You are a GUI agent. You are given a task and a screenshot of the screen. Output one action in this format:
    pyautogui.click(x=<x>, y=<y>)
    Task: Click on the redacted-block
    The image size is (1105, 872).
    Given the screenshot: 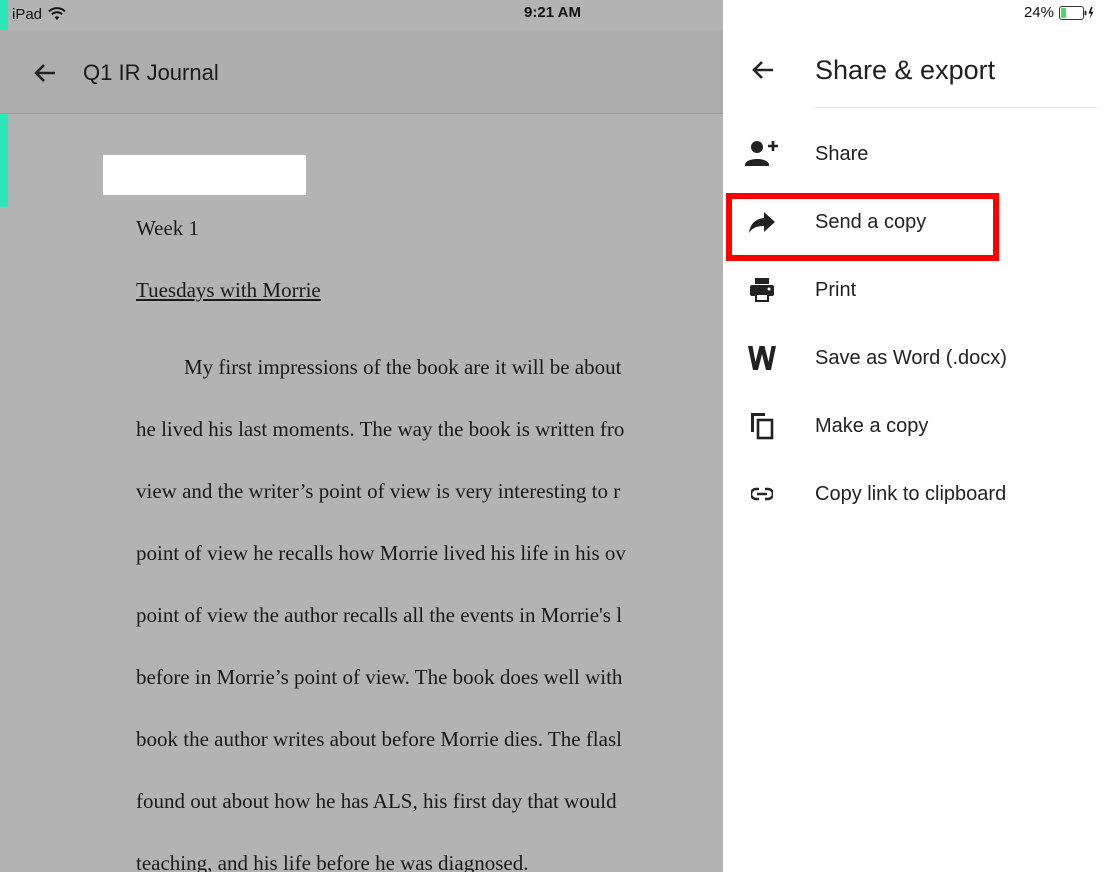 What is the action you would take?
    pyautogui.click(x=204, y=175)
    